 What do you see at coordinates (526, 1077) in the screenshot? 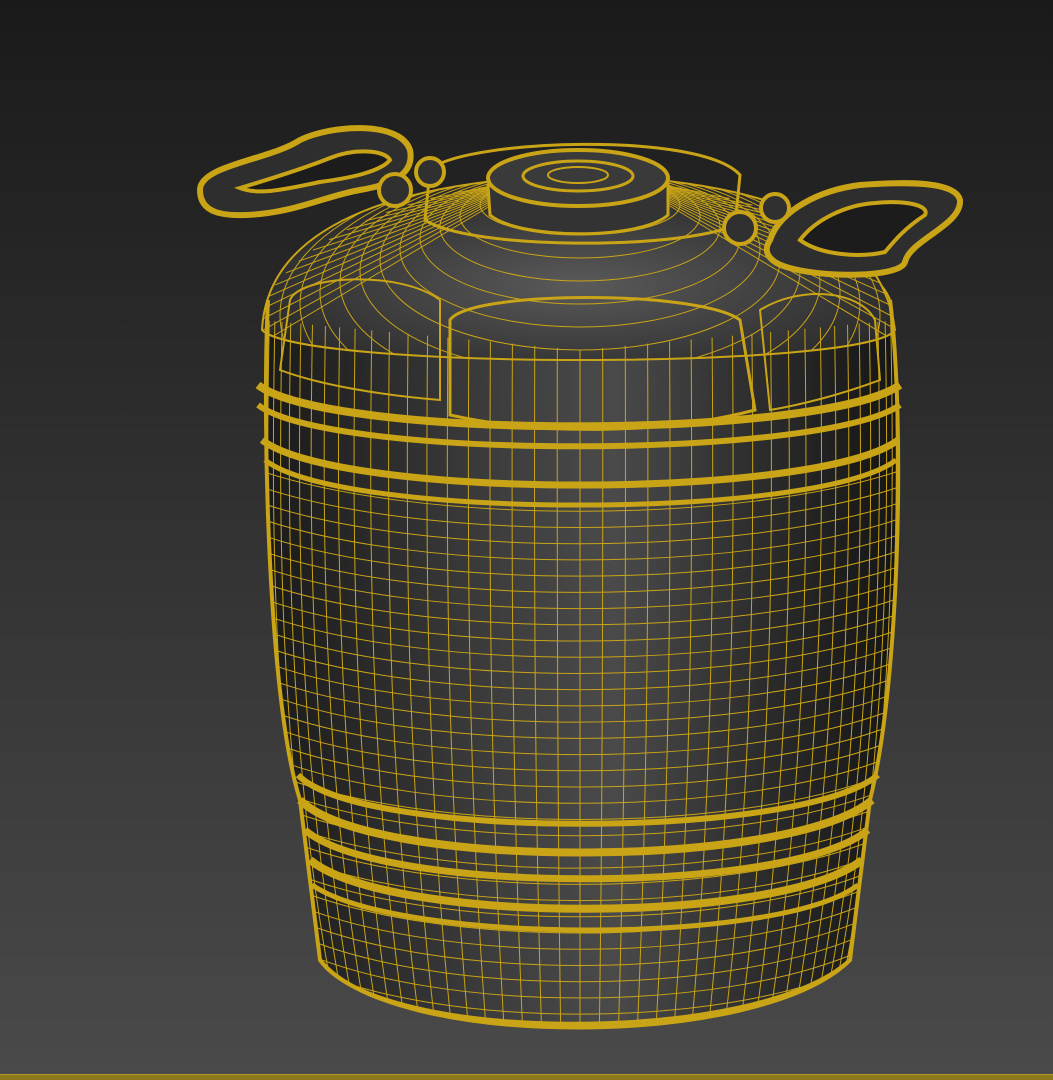
I see `viewport-bottom-frame` at bounding box center [526, 1077].